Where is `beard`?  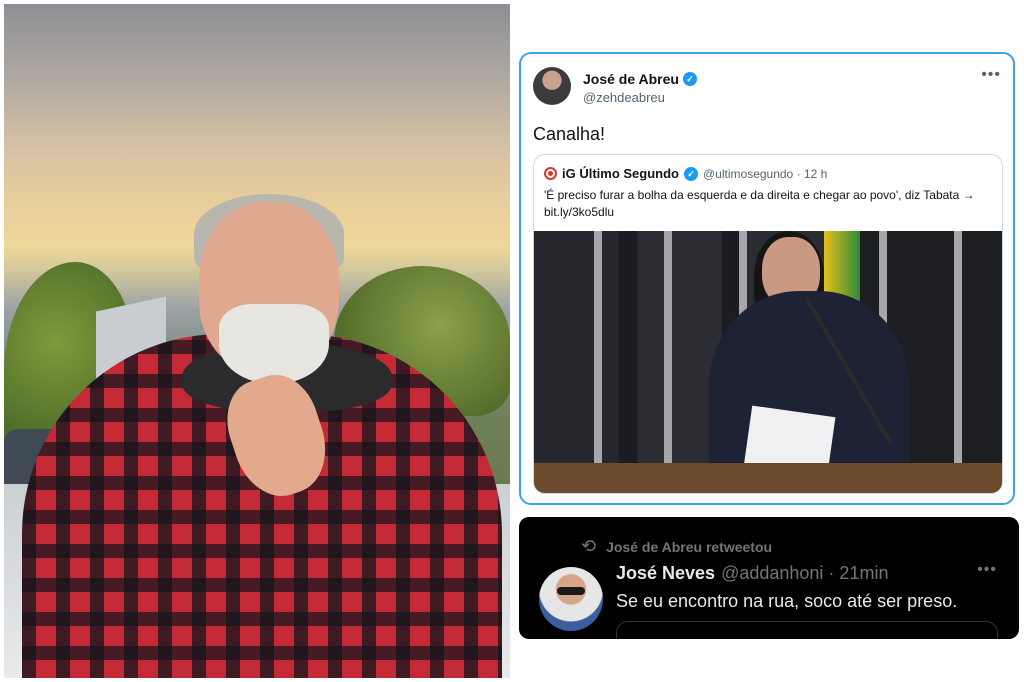
beard is located at coordinates (274, 344).